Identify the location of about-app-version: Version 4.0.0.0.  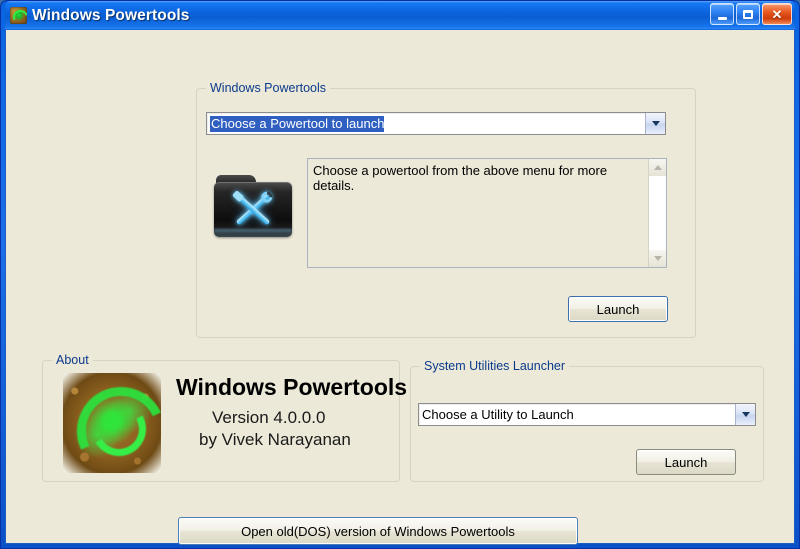
(269, 417).